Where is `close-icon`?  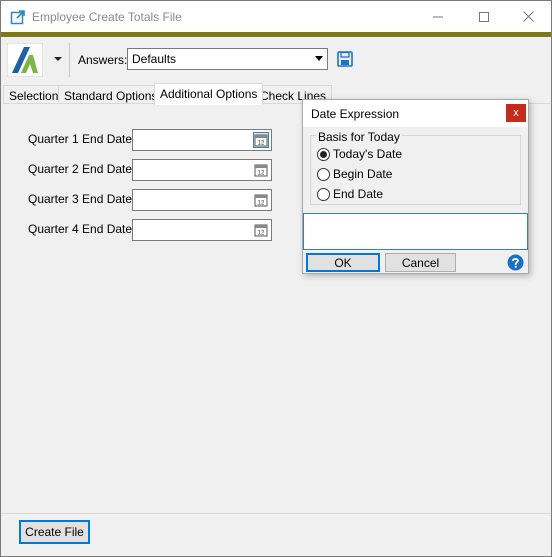
close-icon is located at coordinates (528, 16).